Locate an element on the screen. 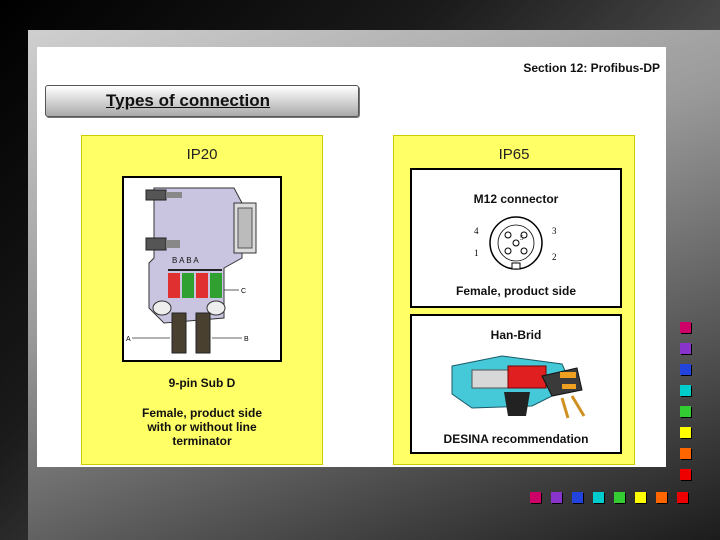  han-brid-title: Han-Brid is located at coordinates (516, 335).